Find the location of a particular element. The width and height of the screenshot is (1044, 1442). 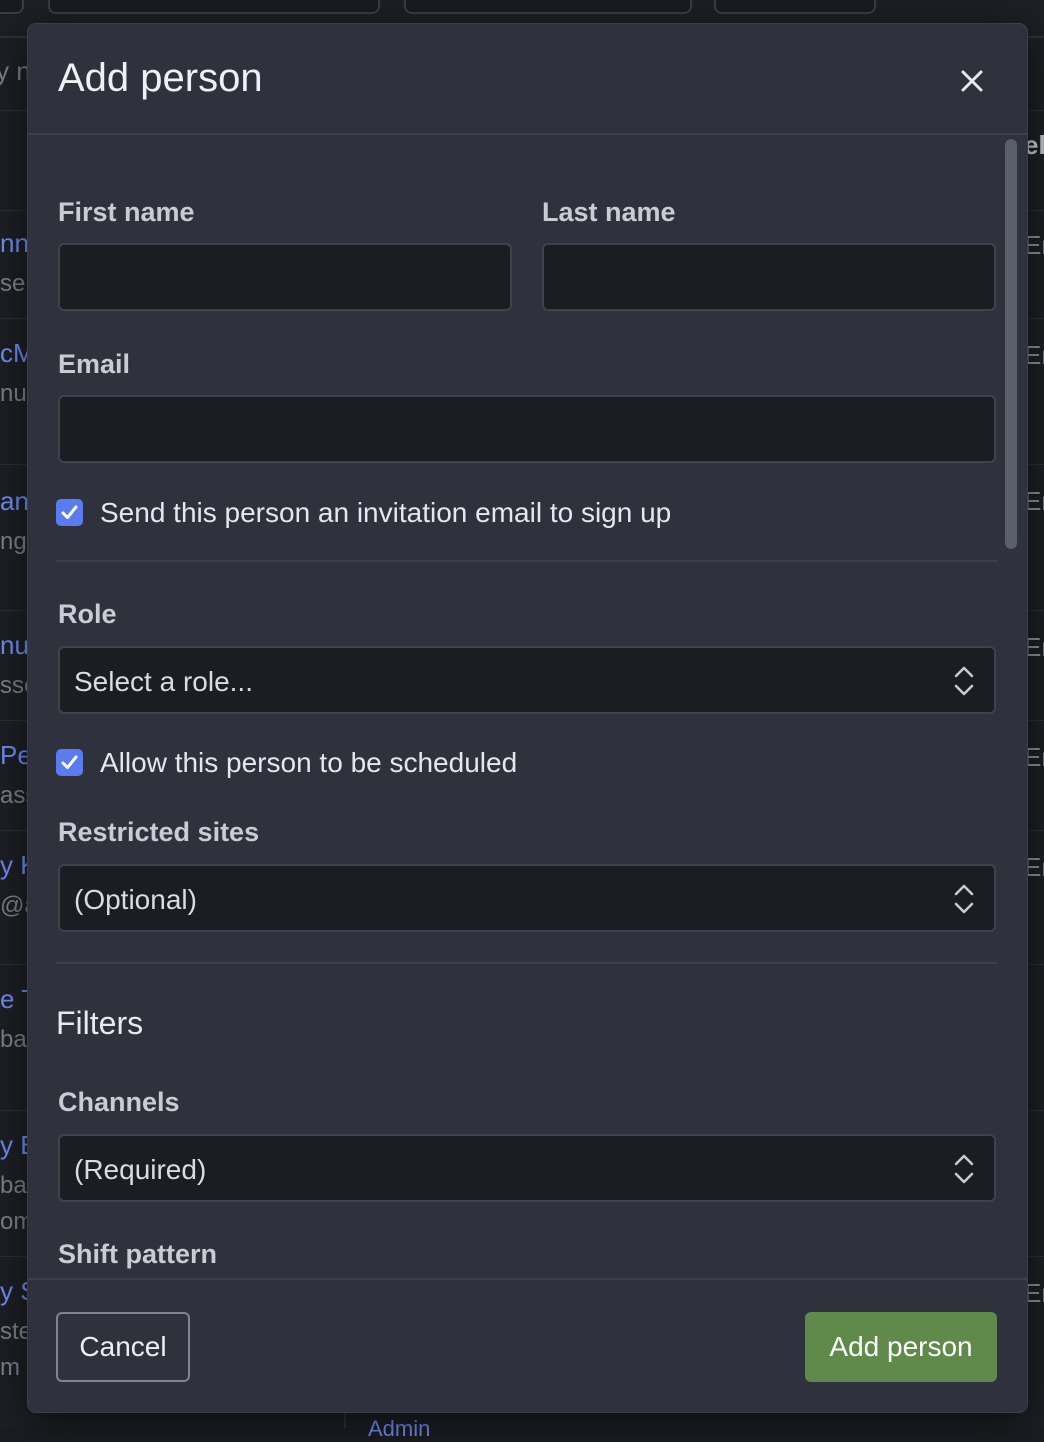

first-name-label: First name is located at coordinates (126, 212).